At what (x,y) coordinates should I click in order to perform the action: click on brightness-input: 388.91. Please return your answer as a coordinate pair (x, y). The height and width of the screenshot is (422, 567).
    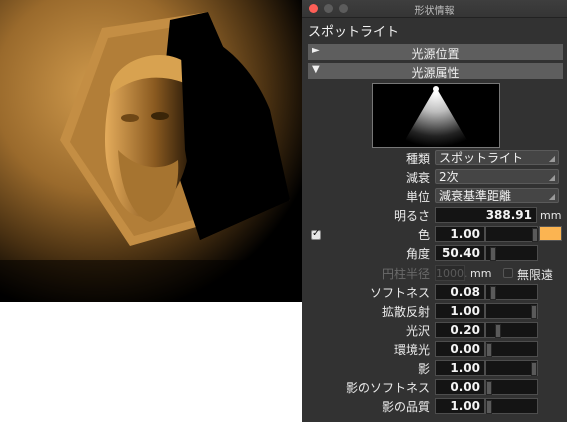
    Looking at the image, I should click on (486, 215).